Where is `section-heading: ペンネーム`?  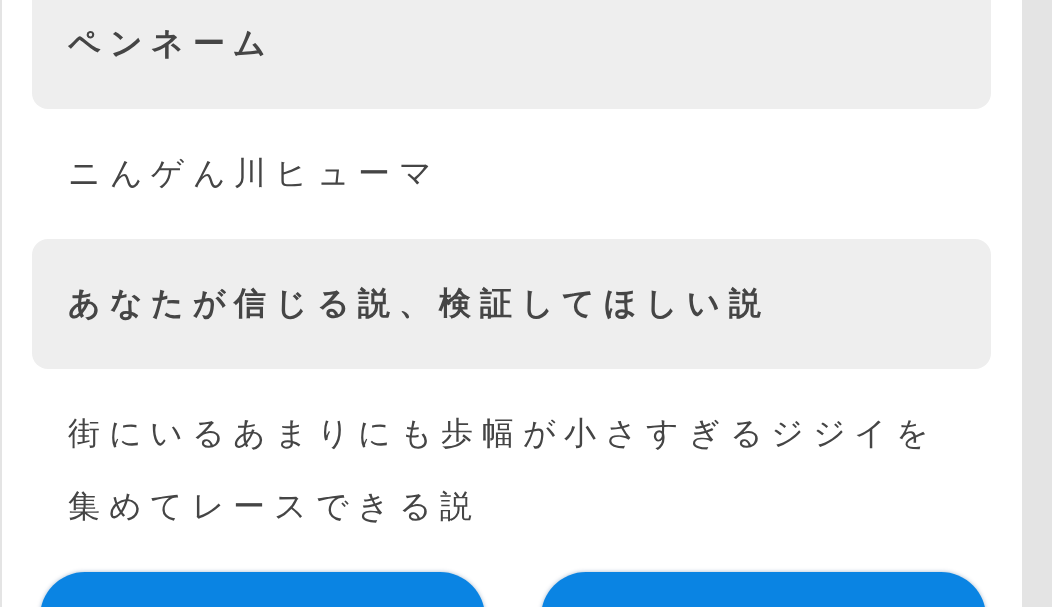 section-heading: ペンネーム is located at coordinates (171, 43).